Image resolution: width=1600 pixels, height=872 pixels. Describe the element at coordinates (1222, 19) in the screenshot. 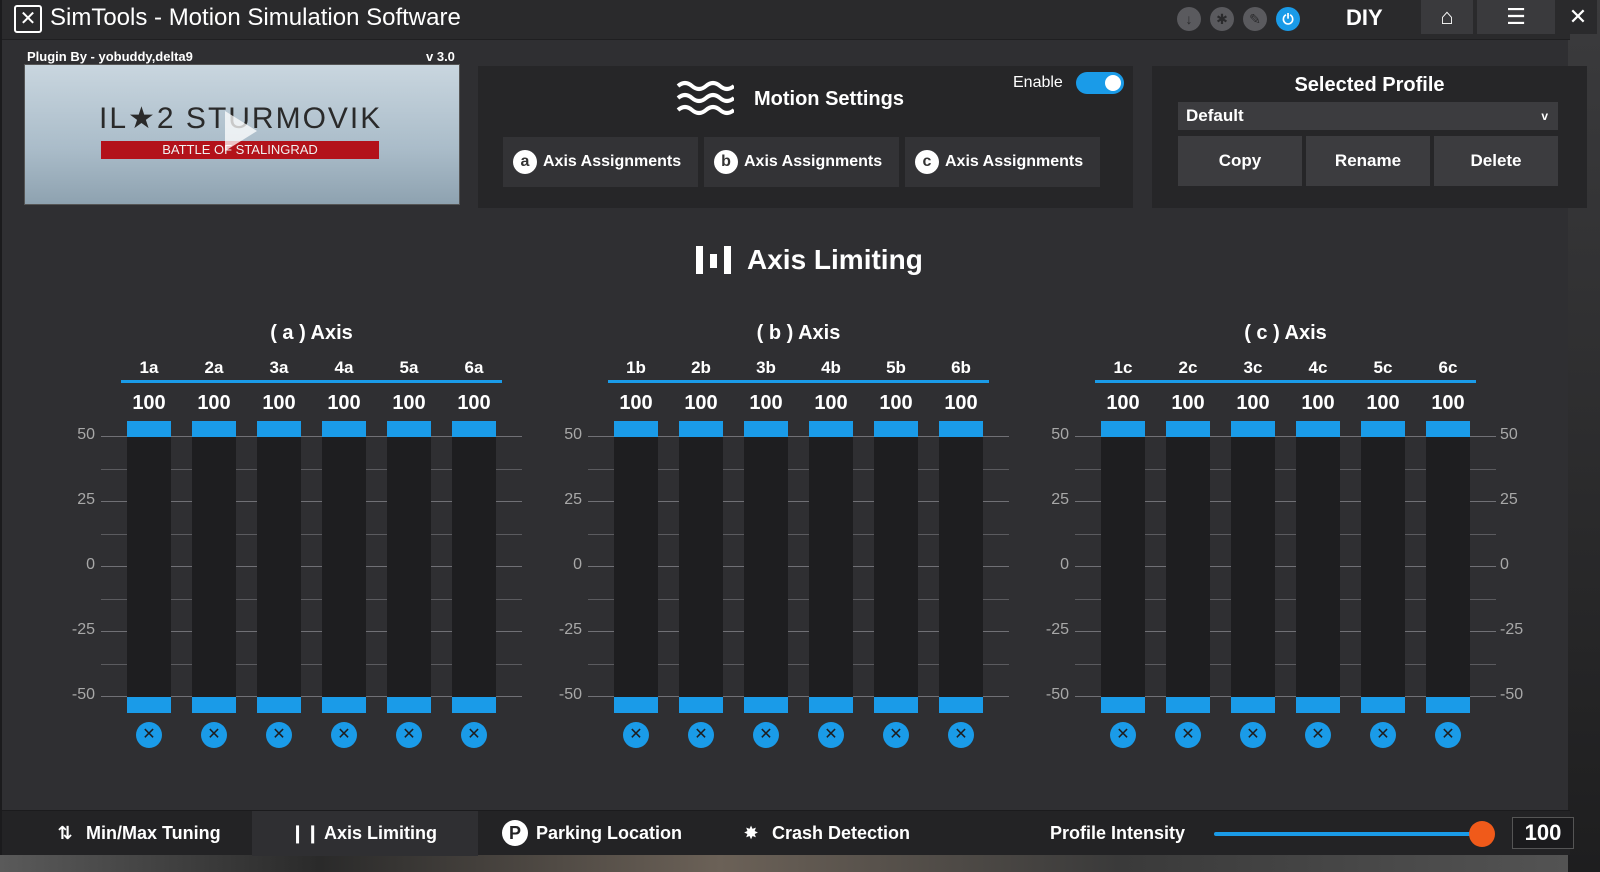

I see `gear-icon: ✱` at that location.